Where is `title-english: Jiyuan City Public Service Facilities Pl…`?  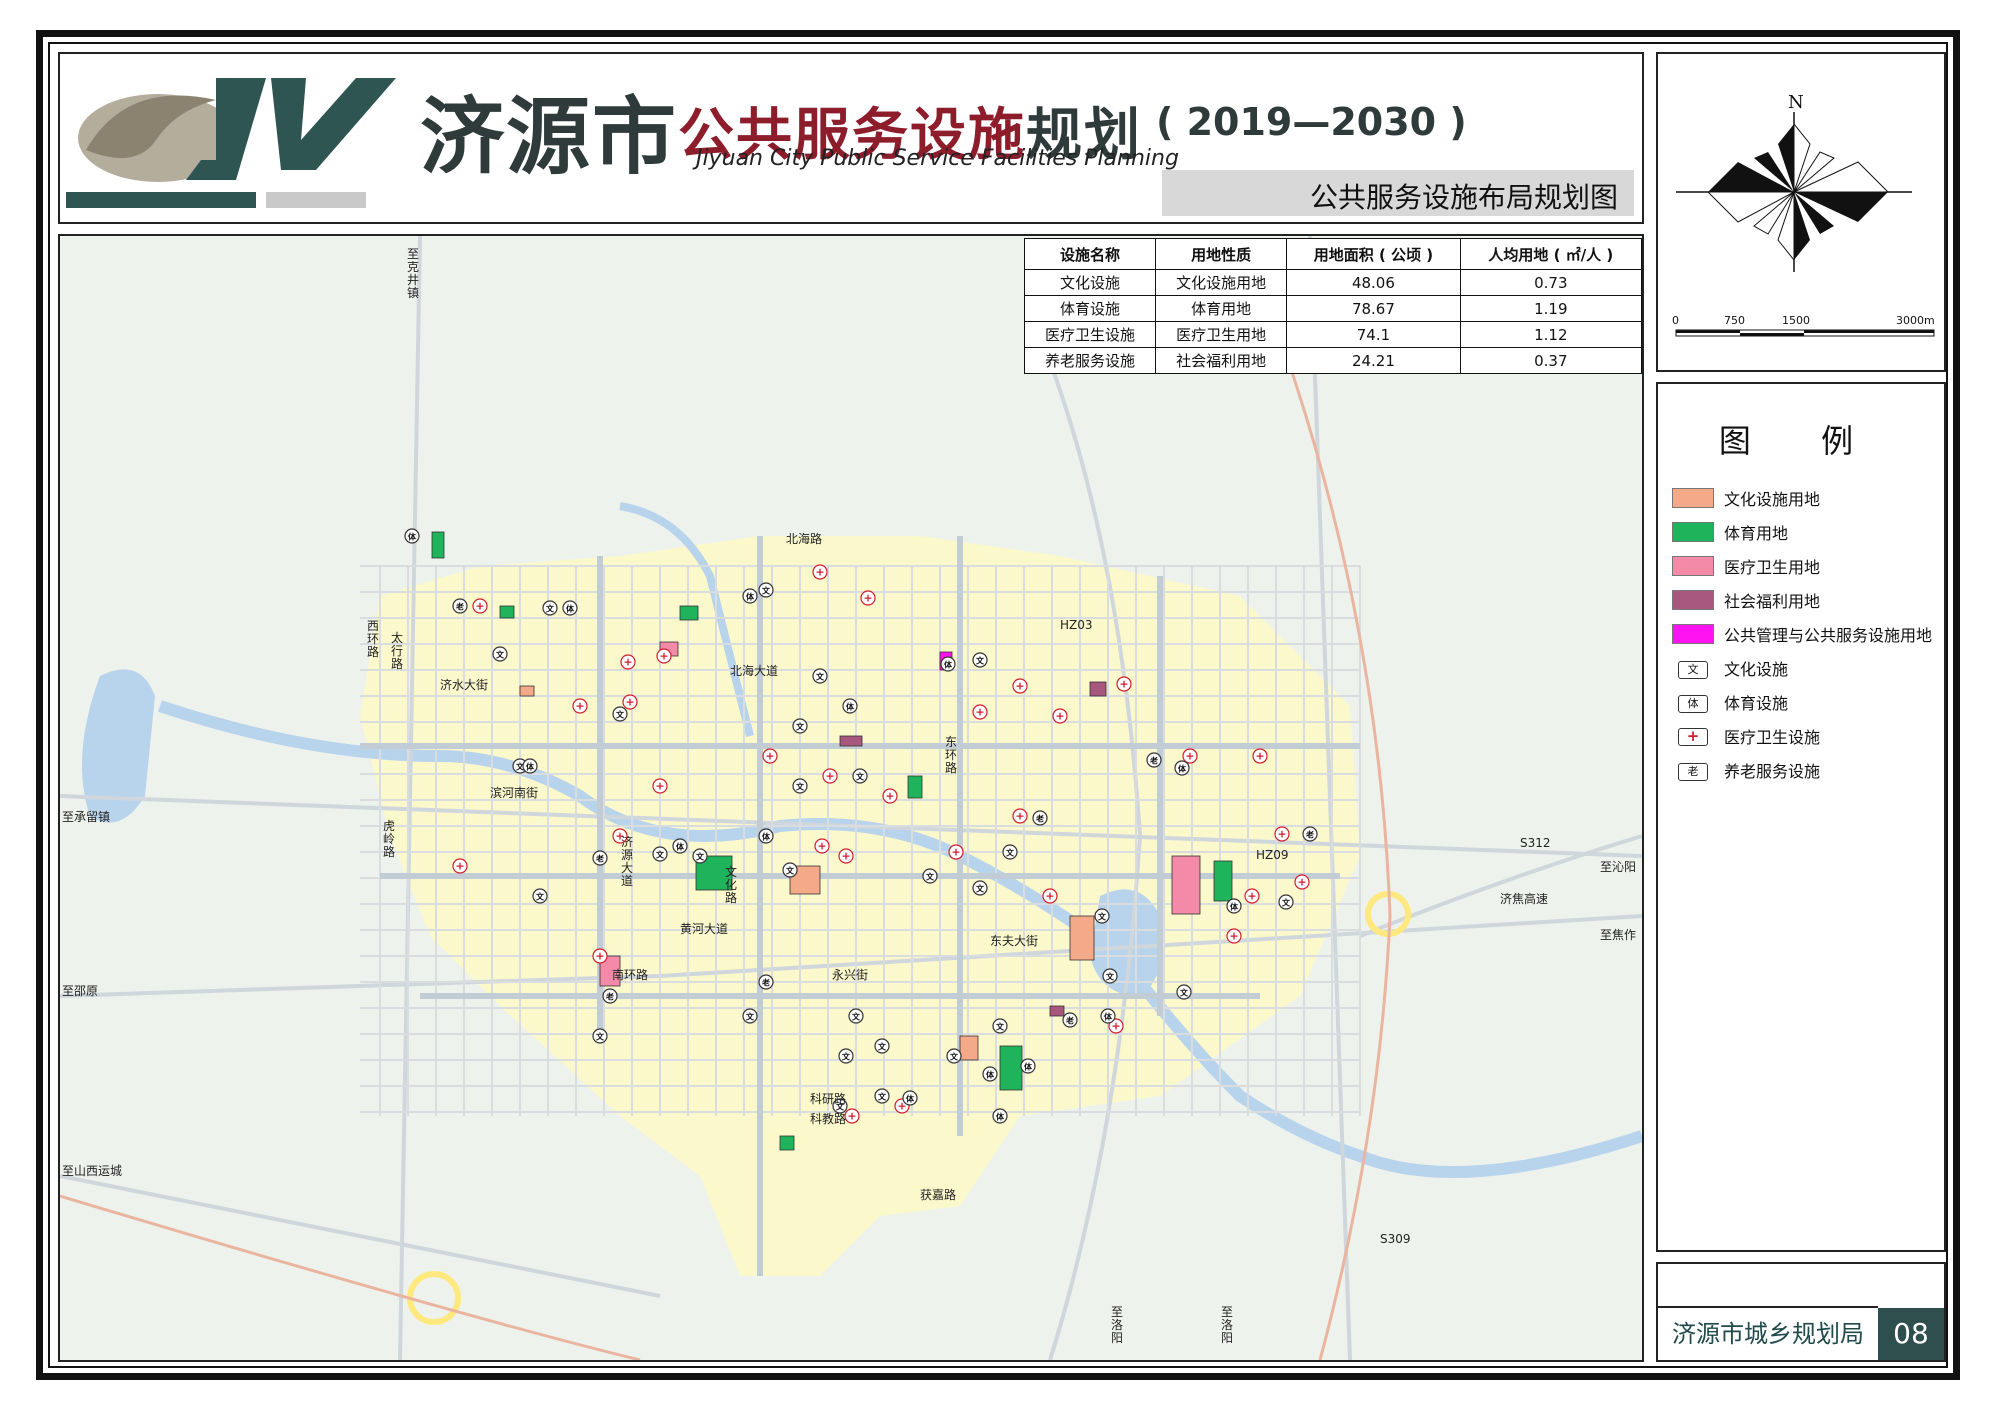 title-english: Jiyuan City Public Service Facilities Pl… is located at coordinates (937, 158).